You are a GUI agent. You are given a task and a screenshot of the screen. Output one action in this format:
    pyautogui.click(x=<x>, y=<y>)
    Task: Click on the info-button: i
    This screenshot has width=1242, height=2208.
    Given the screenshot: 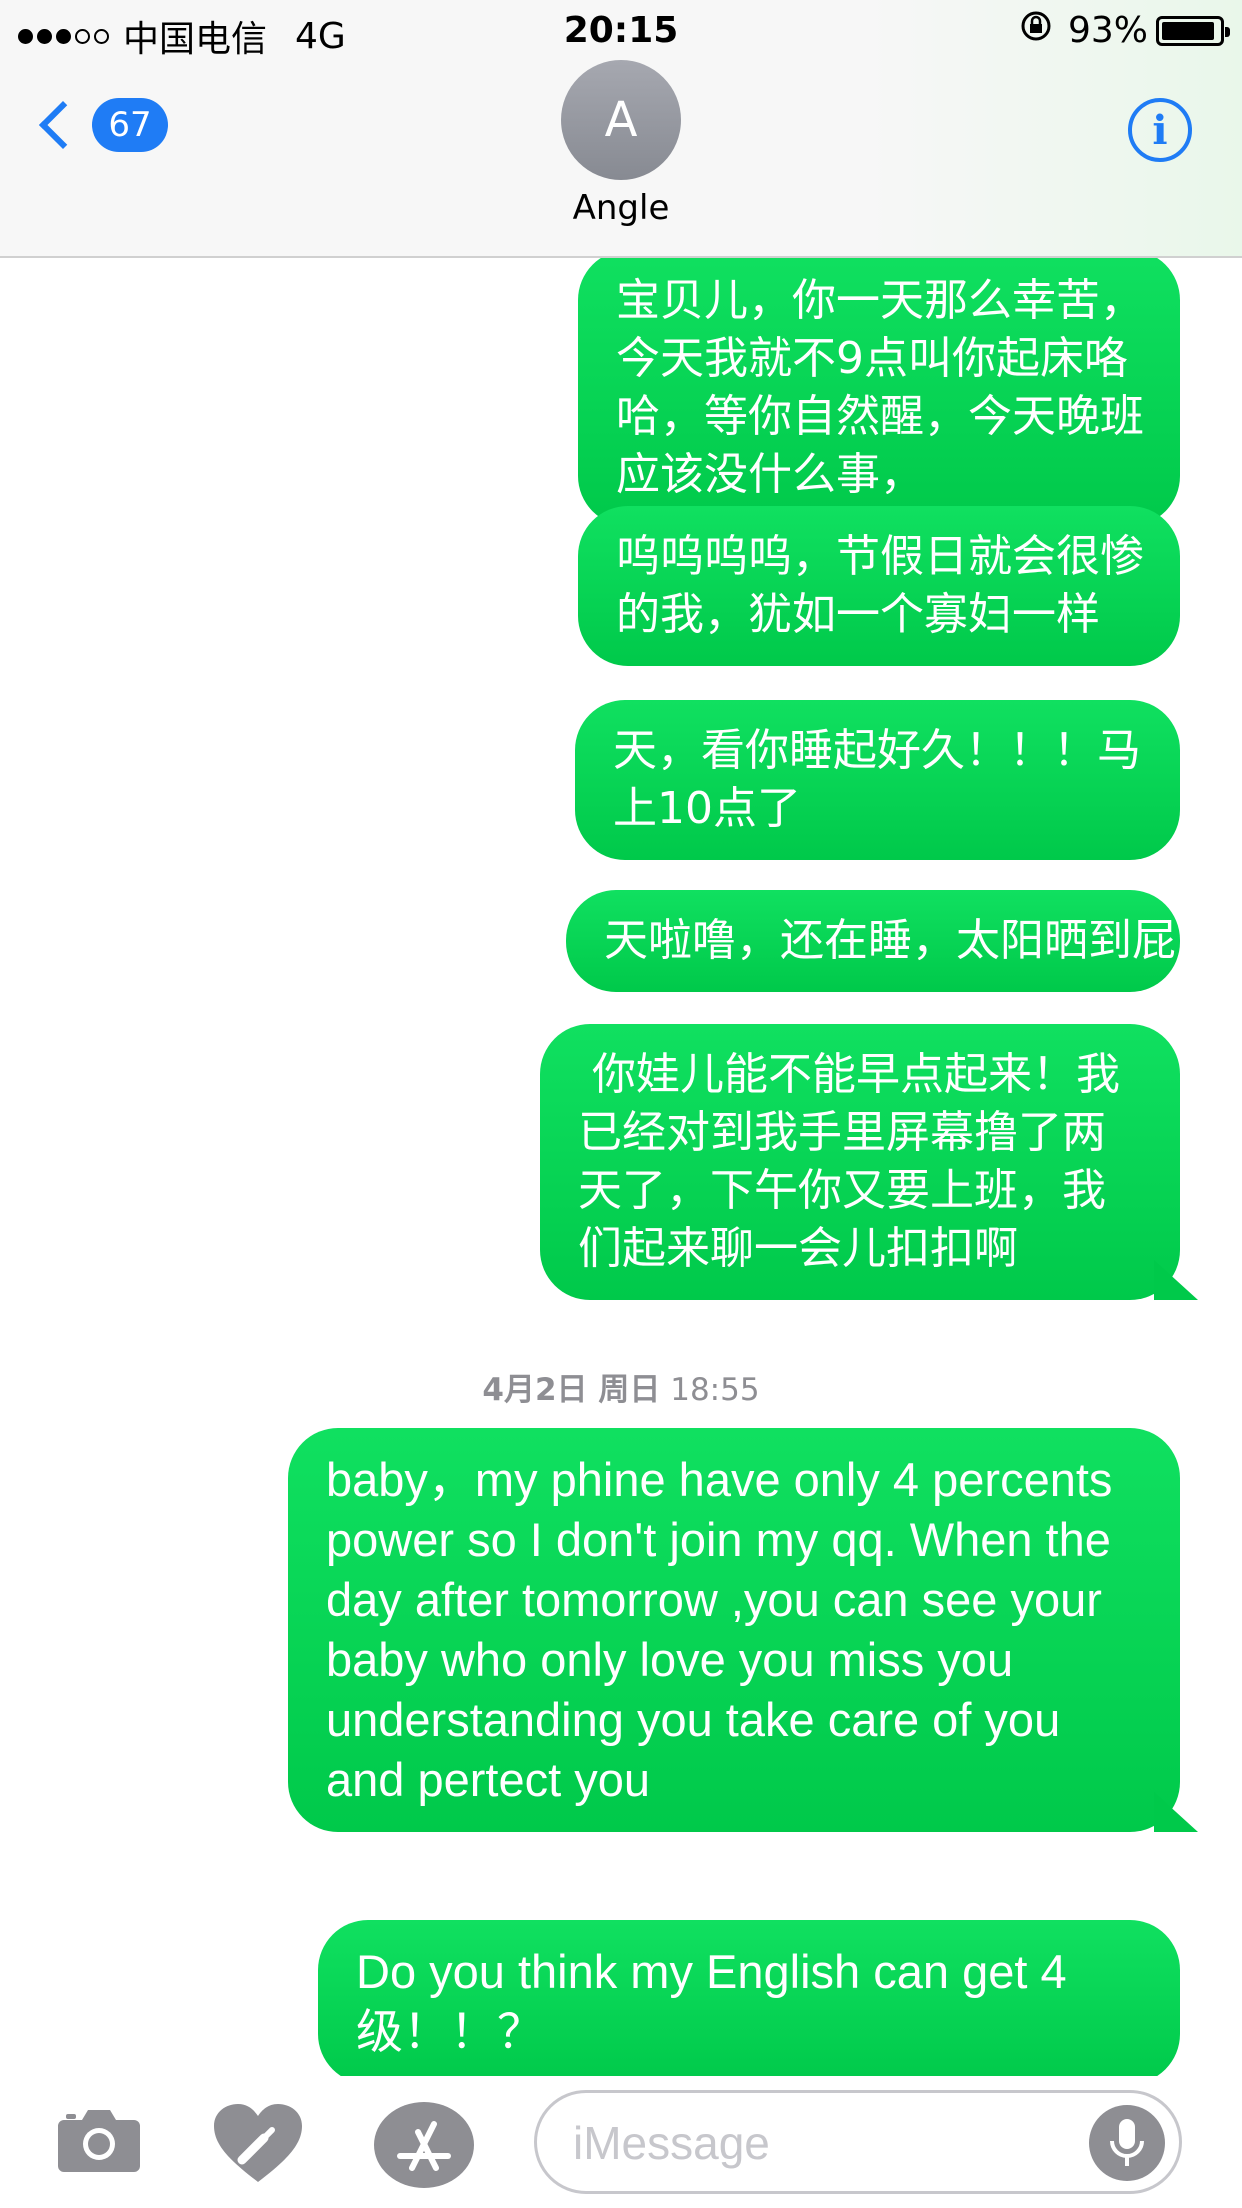 What is the action you would take?
    pyautogui.click(x=1160, y=130)
    